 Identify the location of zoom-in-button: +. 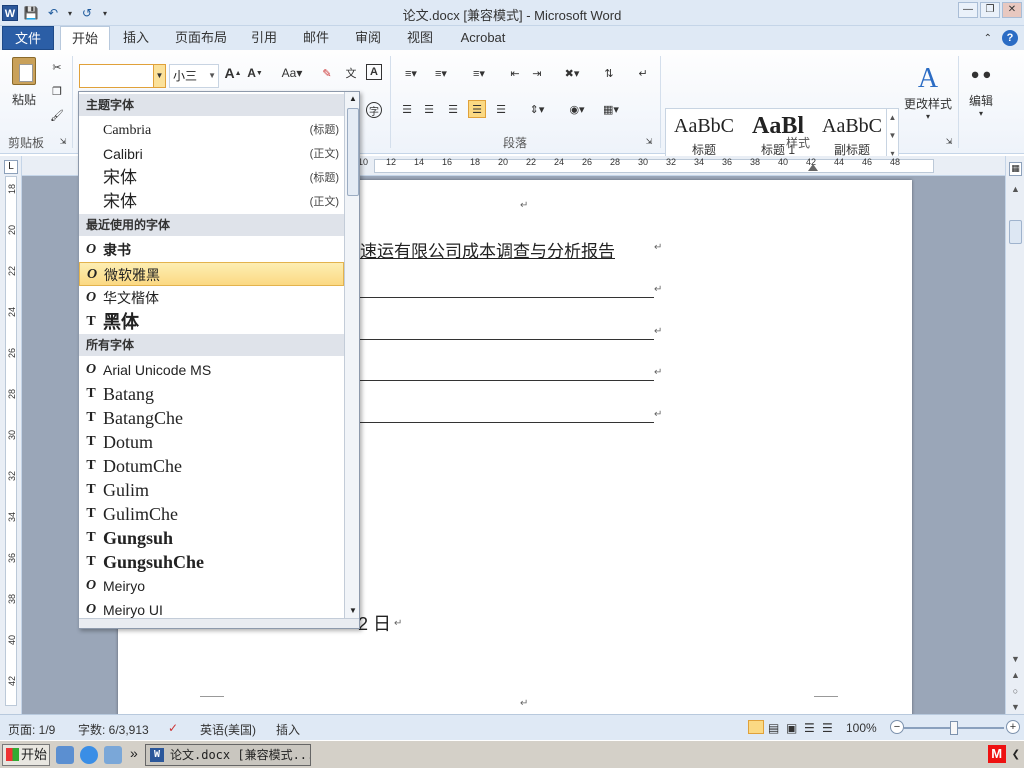
(1013, 727).